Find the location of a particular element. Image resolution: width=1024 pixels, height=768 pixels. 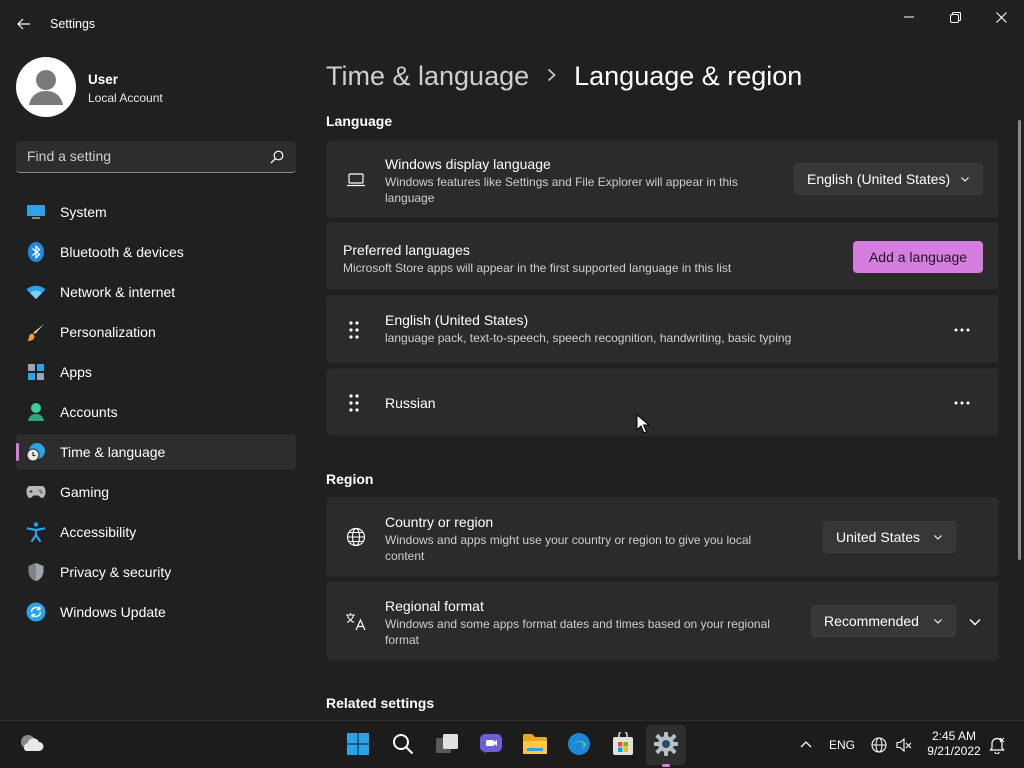

sidebar-item-bluetooth: Bluetooth & devices is located at coordinates (156, 252).